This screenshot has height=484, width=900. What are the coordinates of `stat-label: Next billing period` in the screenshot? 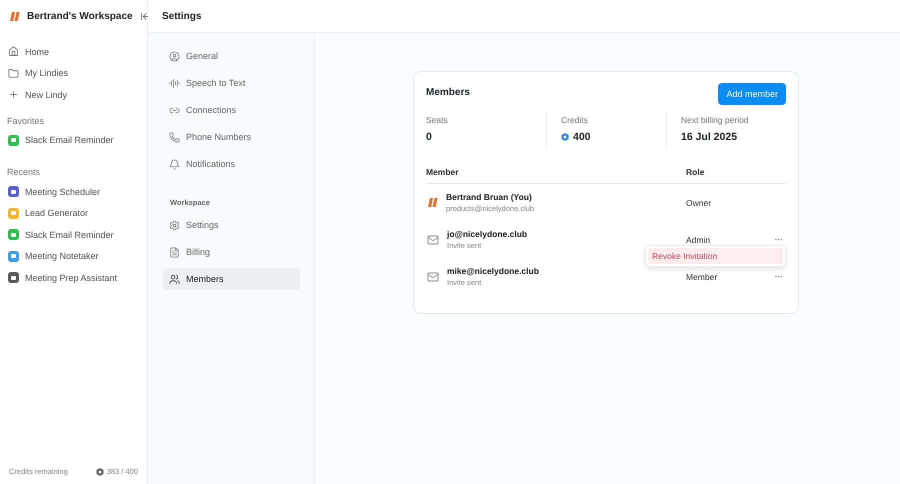 It's located at (715, 120).